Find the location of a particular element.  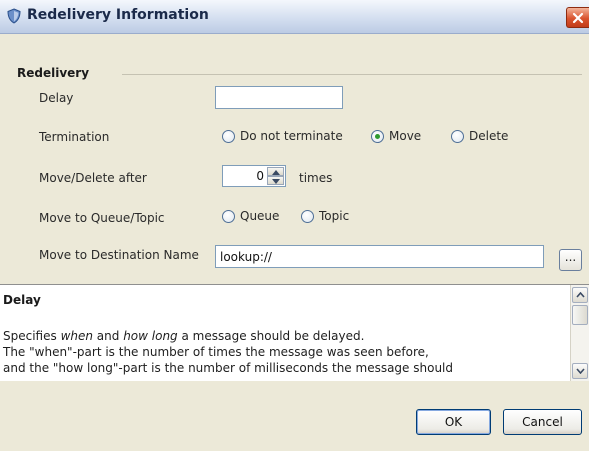

delay-label: Delay is located at coordinates (56, 98).